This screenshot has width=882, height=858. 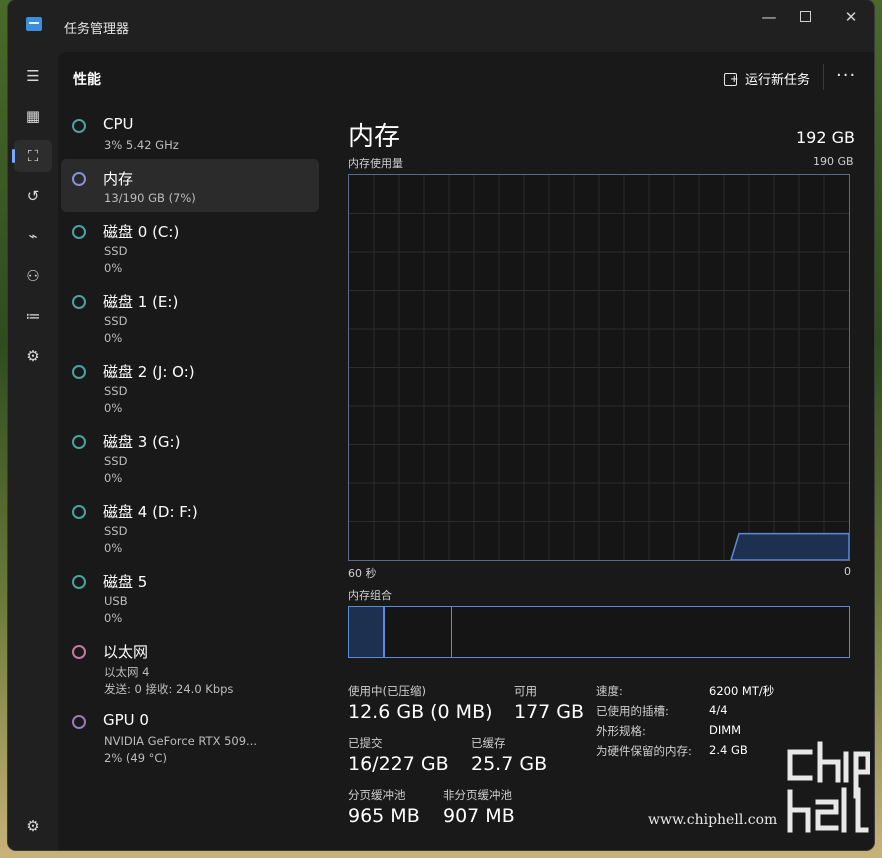 What do you see at coordinates (32, 156) in the screenshot?
I see `performance-icon: ⛶` at bounding box center [32, 156].